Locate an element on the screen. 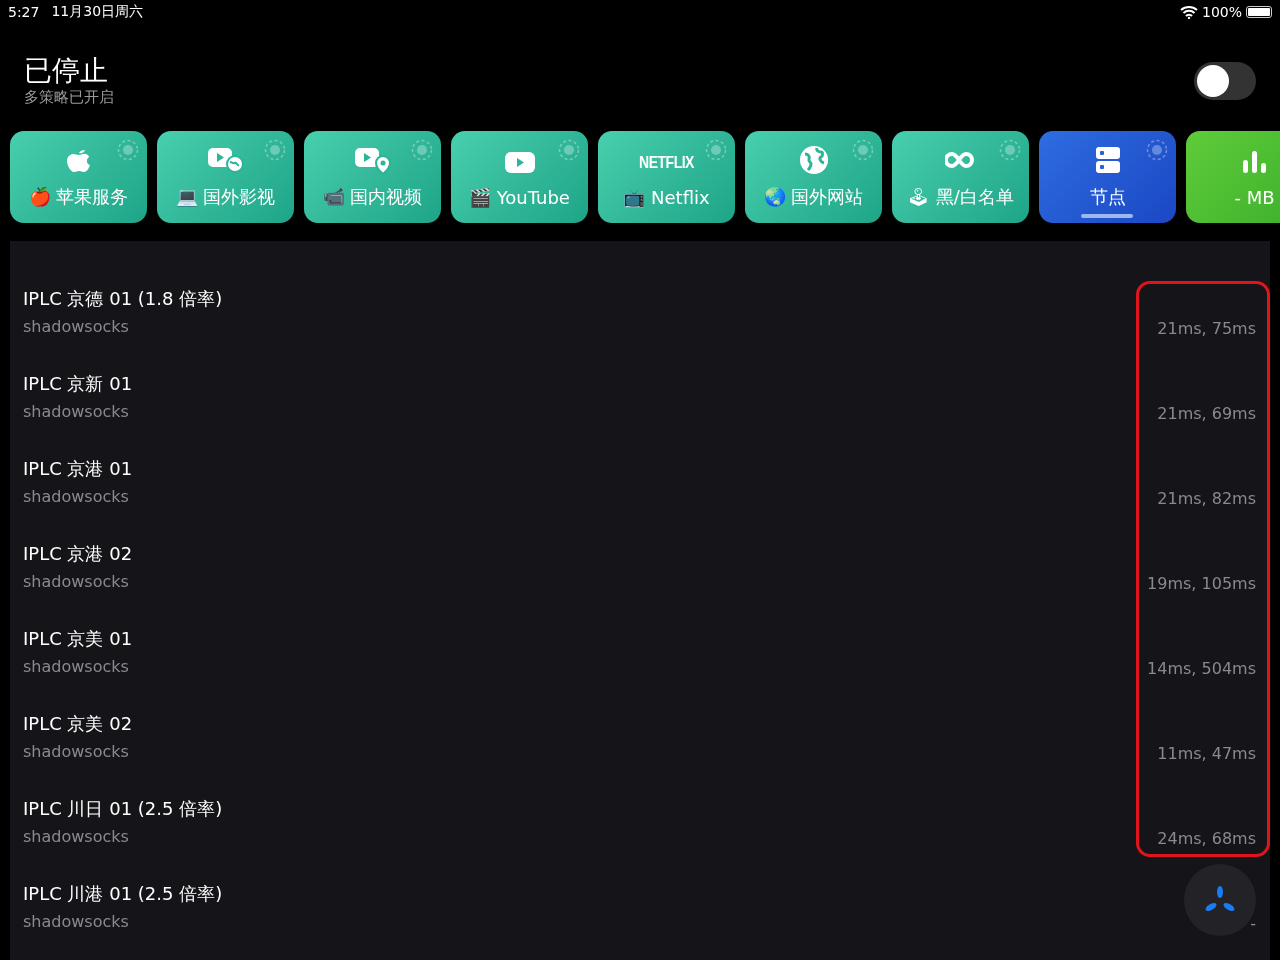 The width and height of the screenshot is (1280, 960). status-time: 5:27 is located at coordinates (24, 12).